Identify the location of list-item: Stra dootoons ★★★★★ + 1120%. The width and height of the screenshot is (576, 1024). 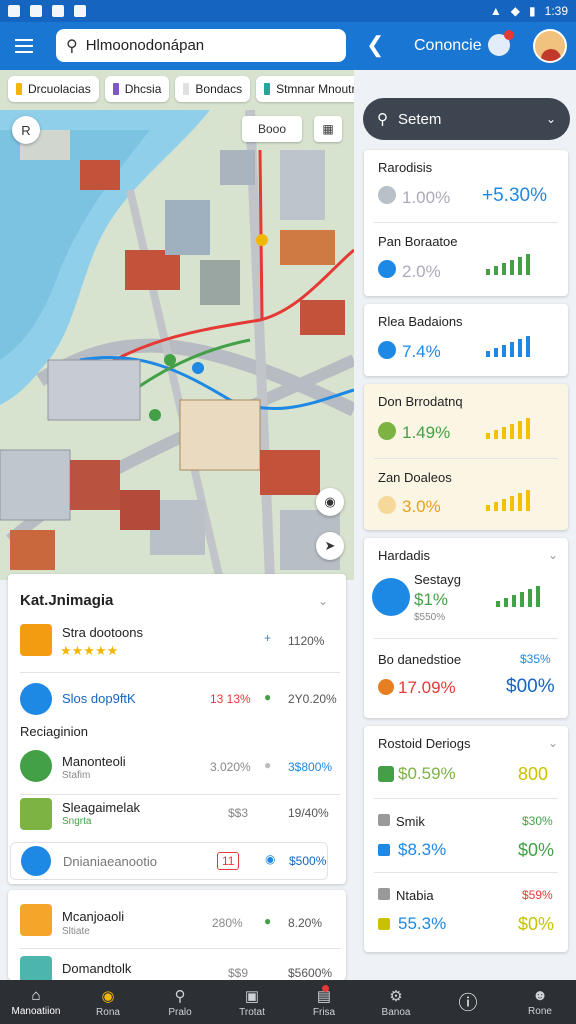
(176, 645).